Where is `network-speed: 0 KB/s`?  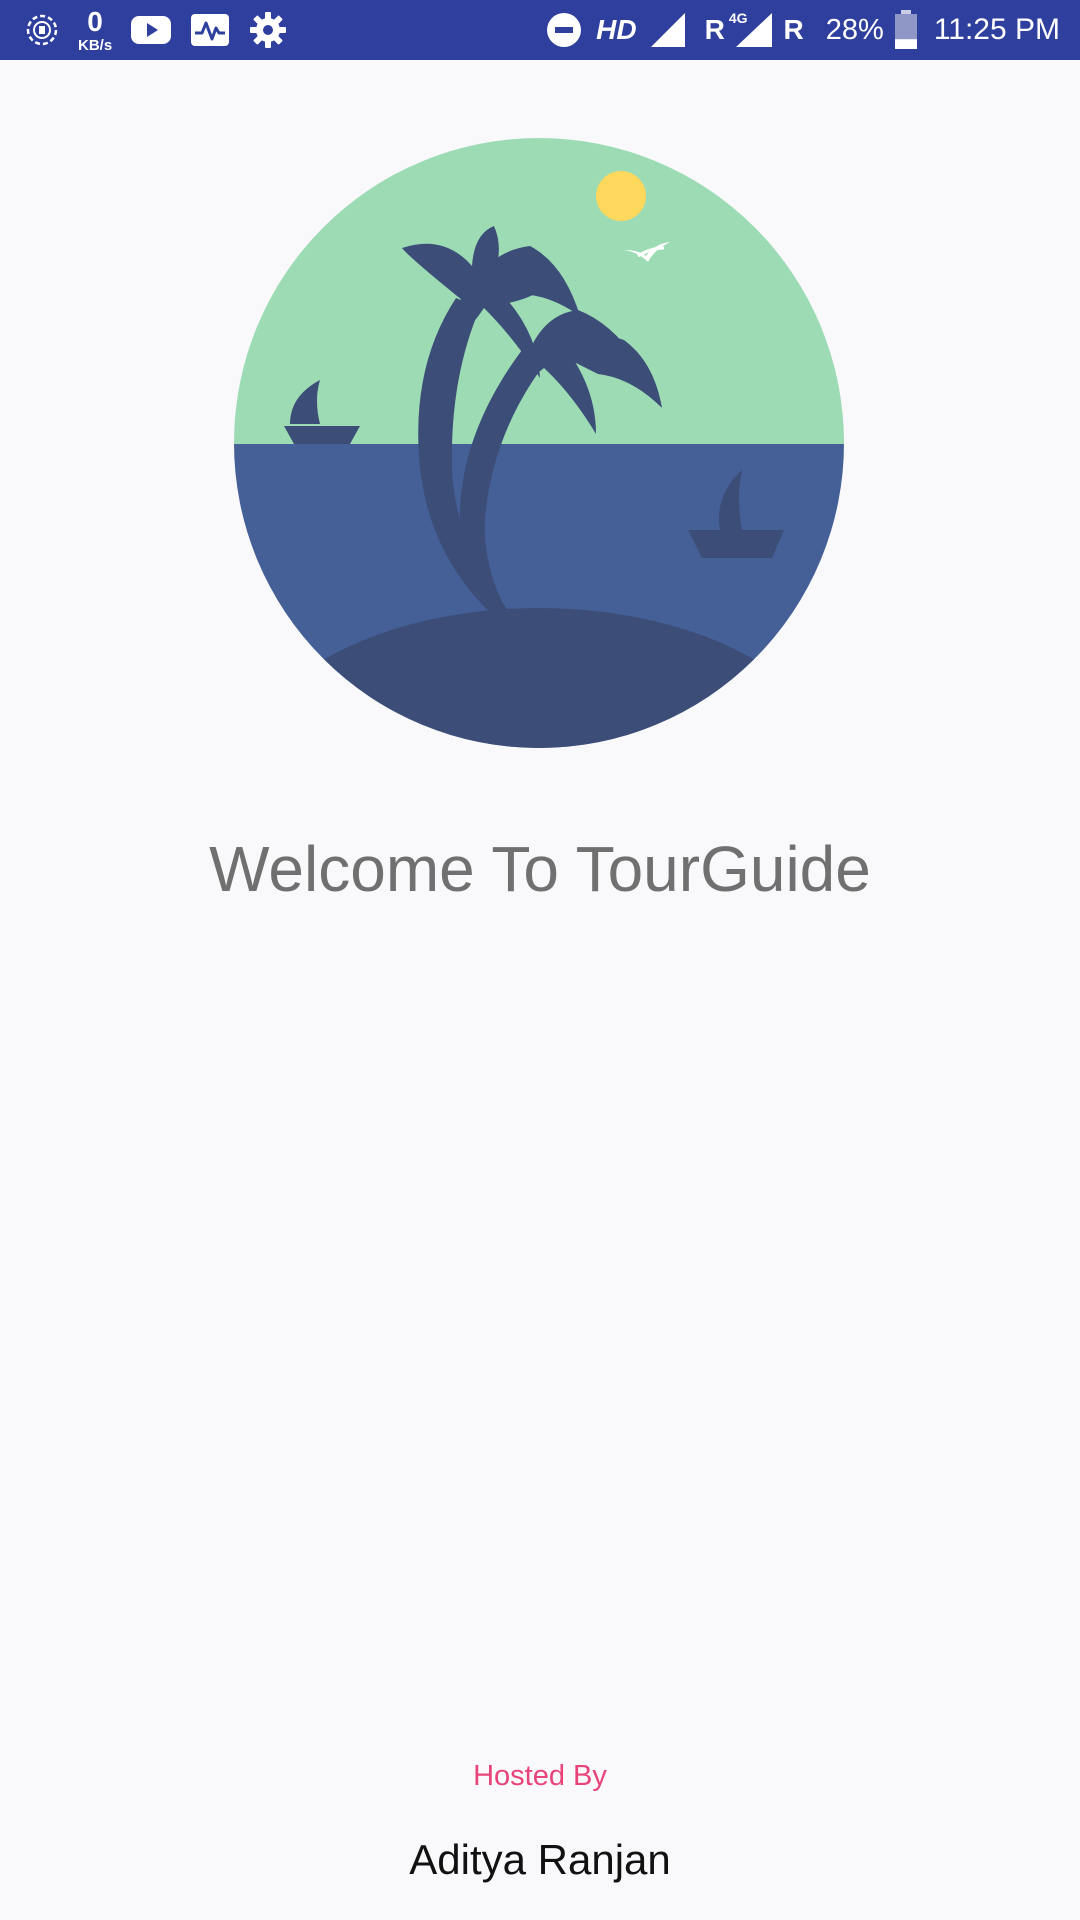 network-speed: 0 KB/s is located at coordinates (95, 29).